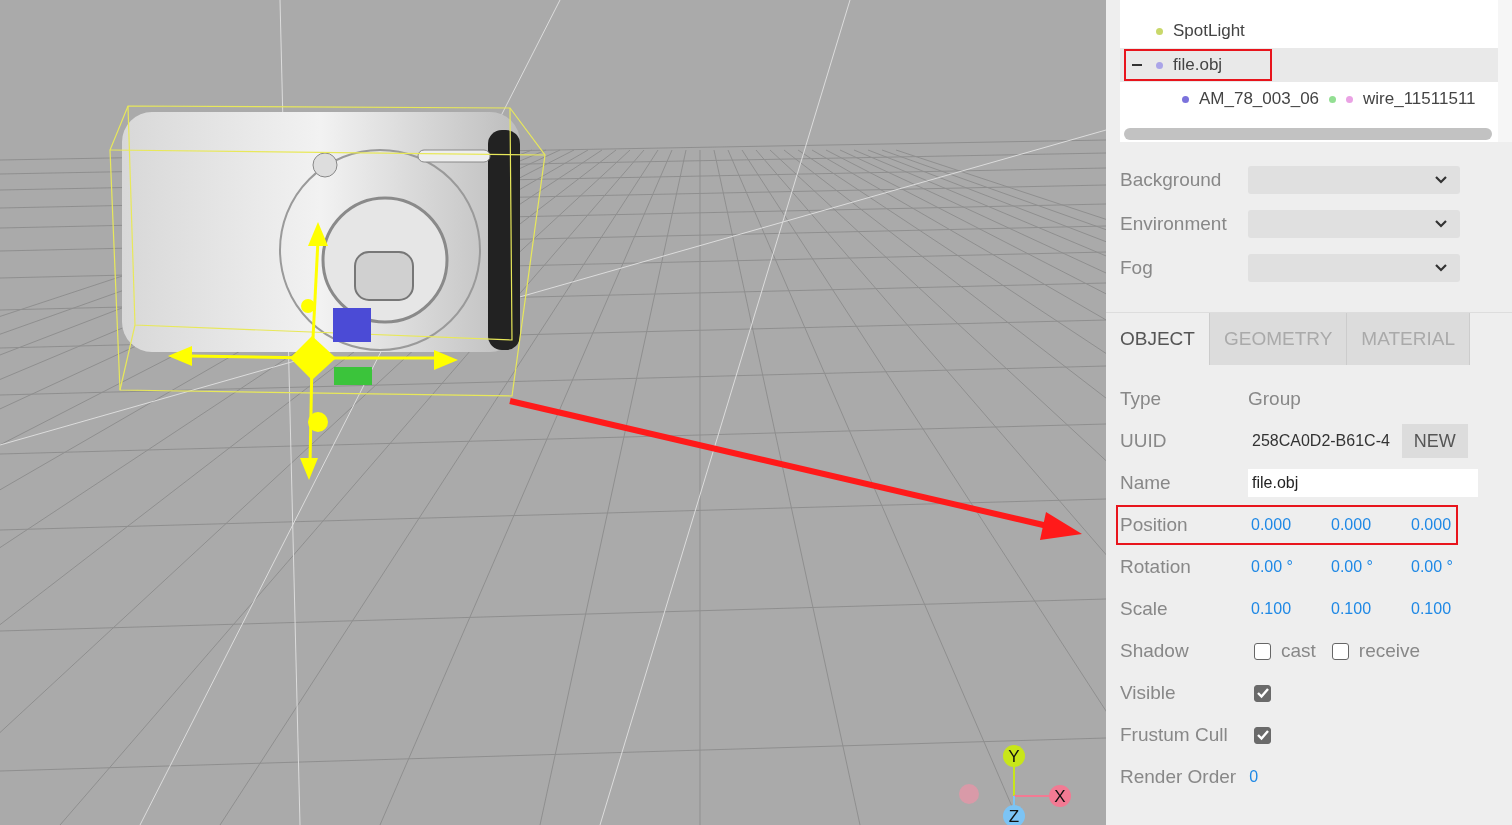 The image size is (1512, 825). I want to click on outliner-row: file.obj, so click(1309, 65).